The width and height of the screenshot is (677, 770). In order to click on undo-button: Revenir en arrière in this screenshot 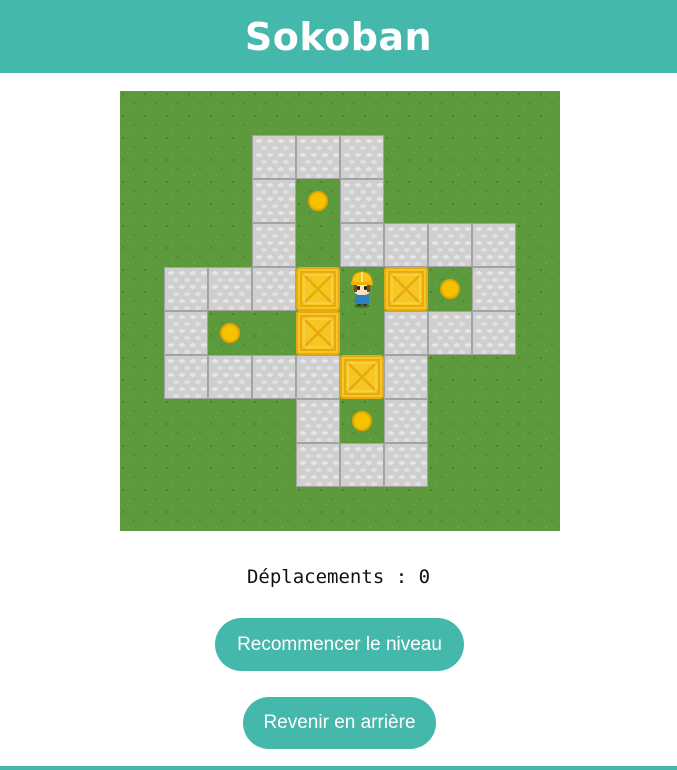, I will do `click(339, 723)`.